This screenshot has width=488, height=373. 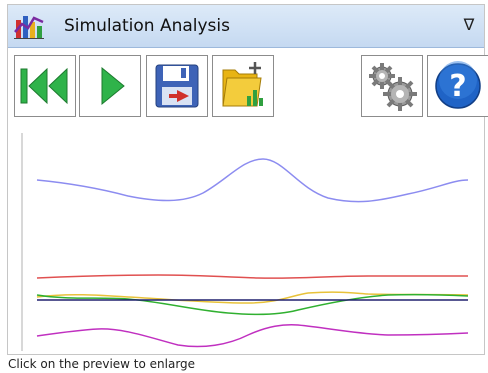 What do you see at coordinates (113, 86) in the screenshot?
I see `play-icon` at bounding box center [113, 86].